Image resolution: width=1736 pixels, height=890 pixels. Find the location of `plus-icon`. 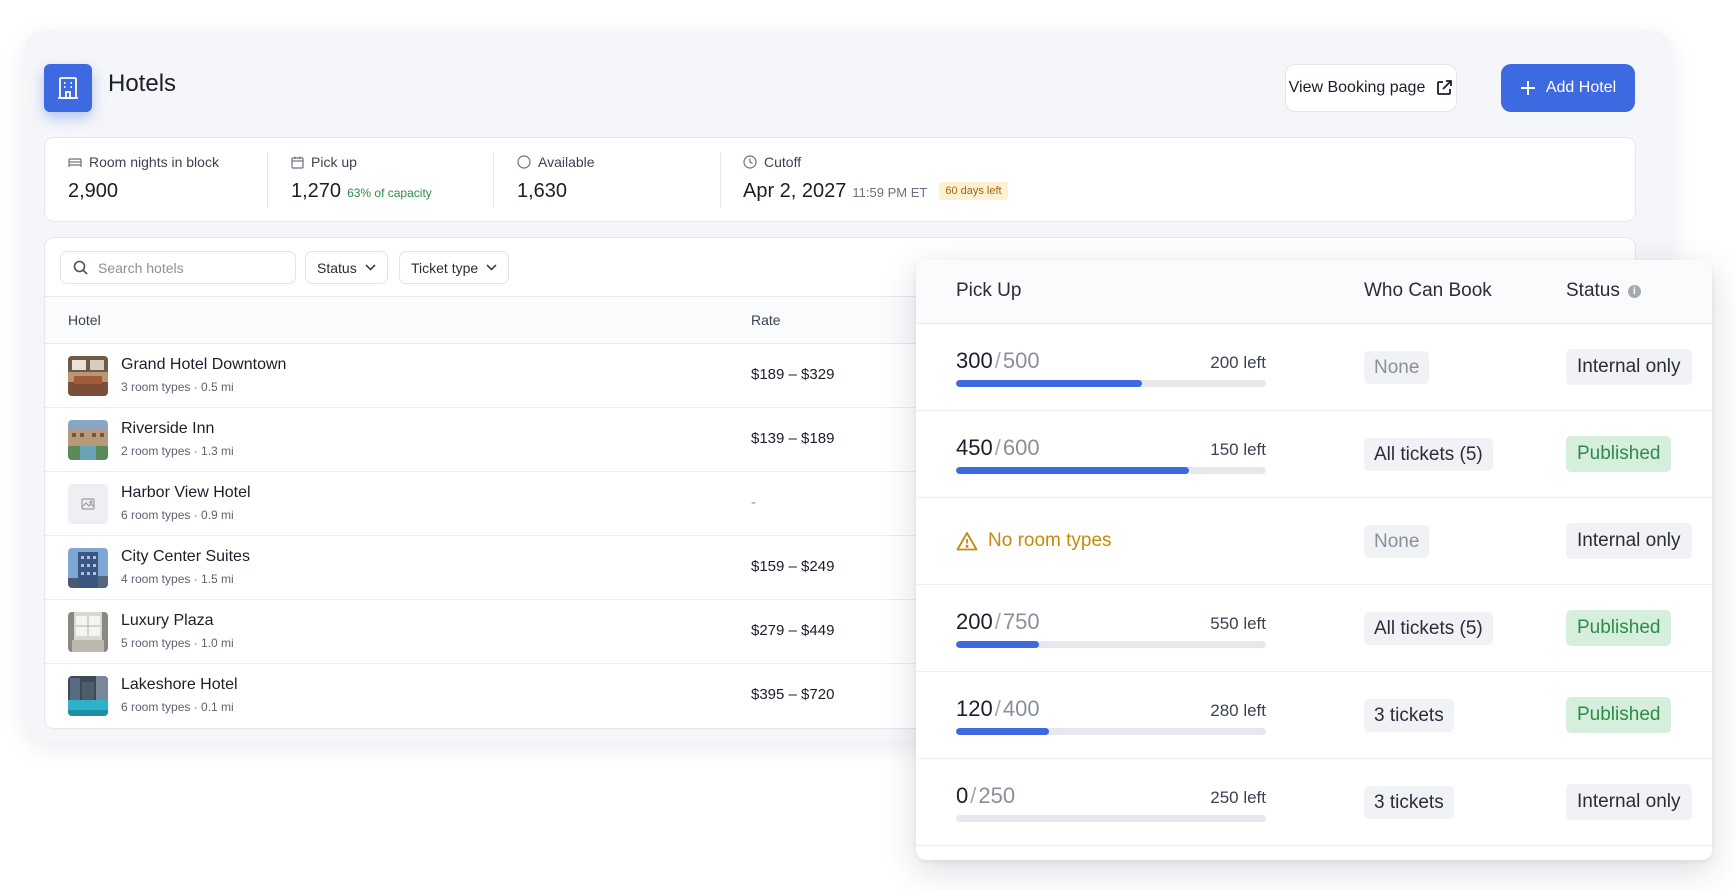

plus-icon is located at coordinates (1527, 88).